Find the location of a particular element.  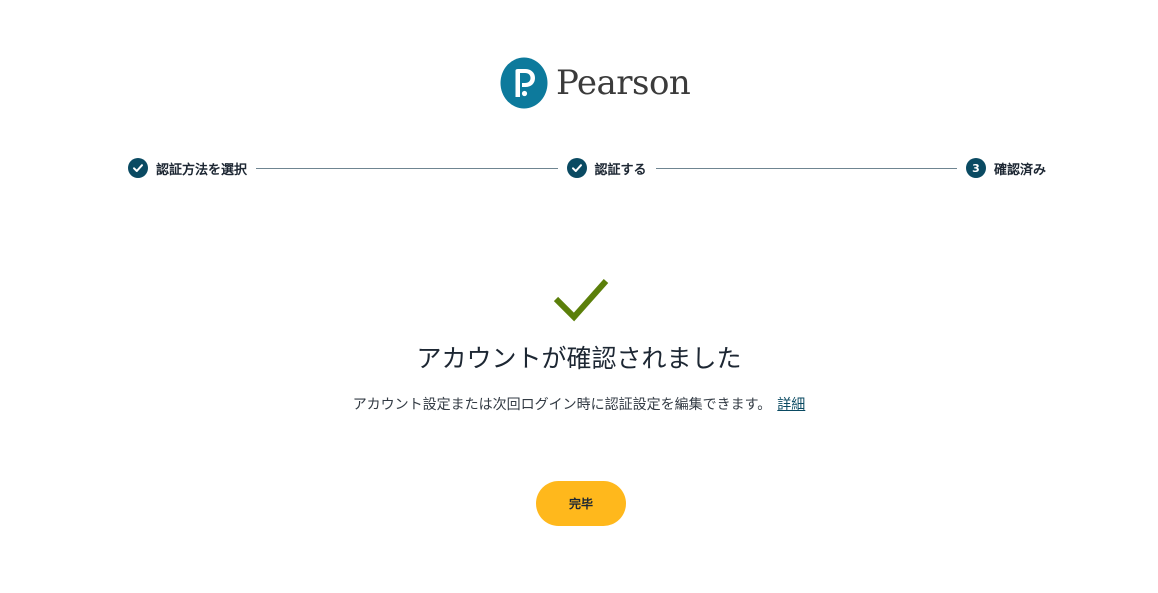

step-authenticate: 認証する is located at coordinates (606, 168).